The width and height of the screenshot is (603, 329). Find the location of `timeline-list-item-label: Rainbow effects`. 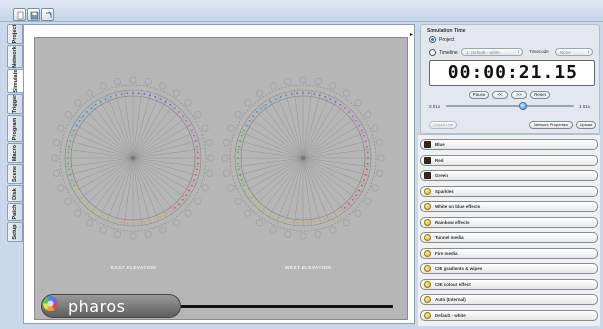

timeline-list-item-label: Rainbow effects is located at coordinates (452, 222).